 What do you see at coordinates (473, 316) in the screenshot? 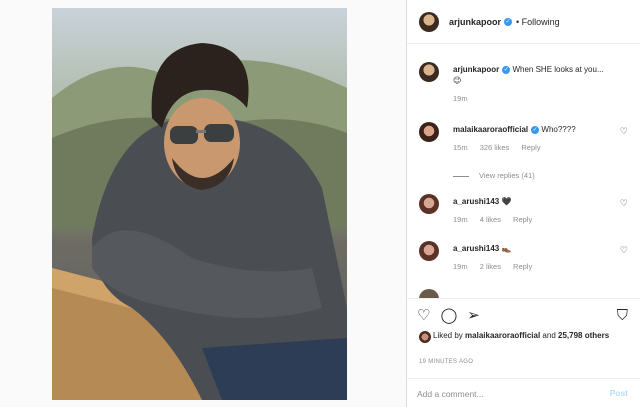
I see `share-icon: ➢` at bounding box center [473, 316].